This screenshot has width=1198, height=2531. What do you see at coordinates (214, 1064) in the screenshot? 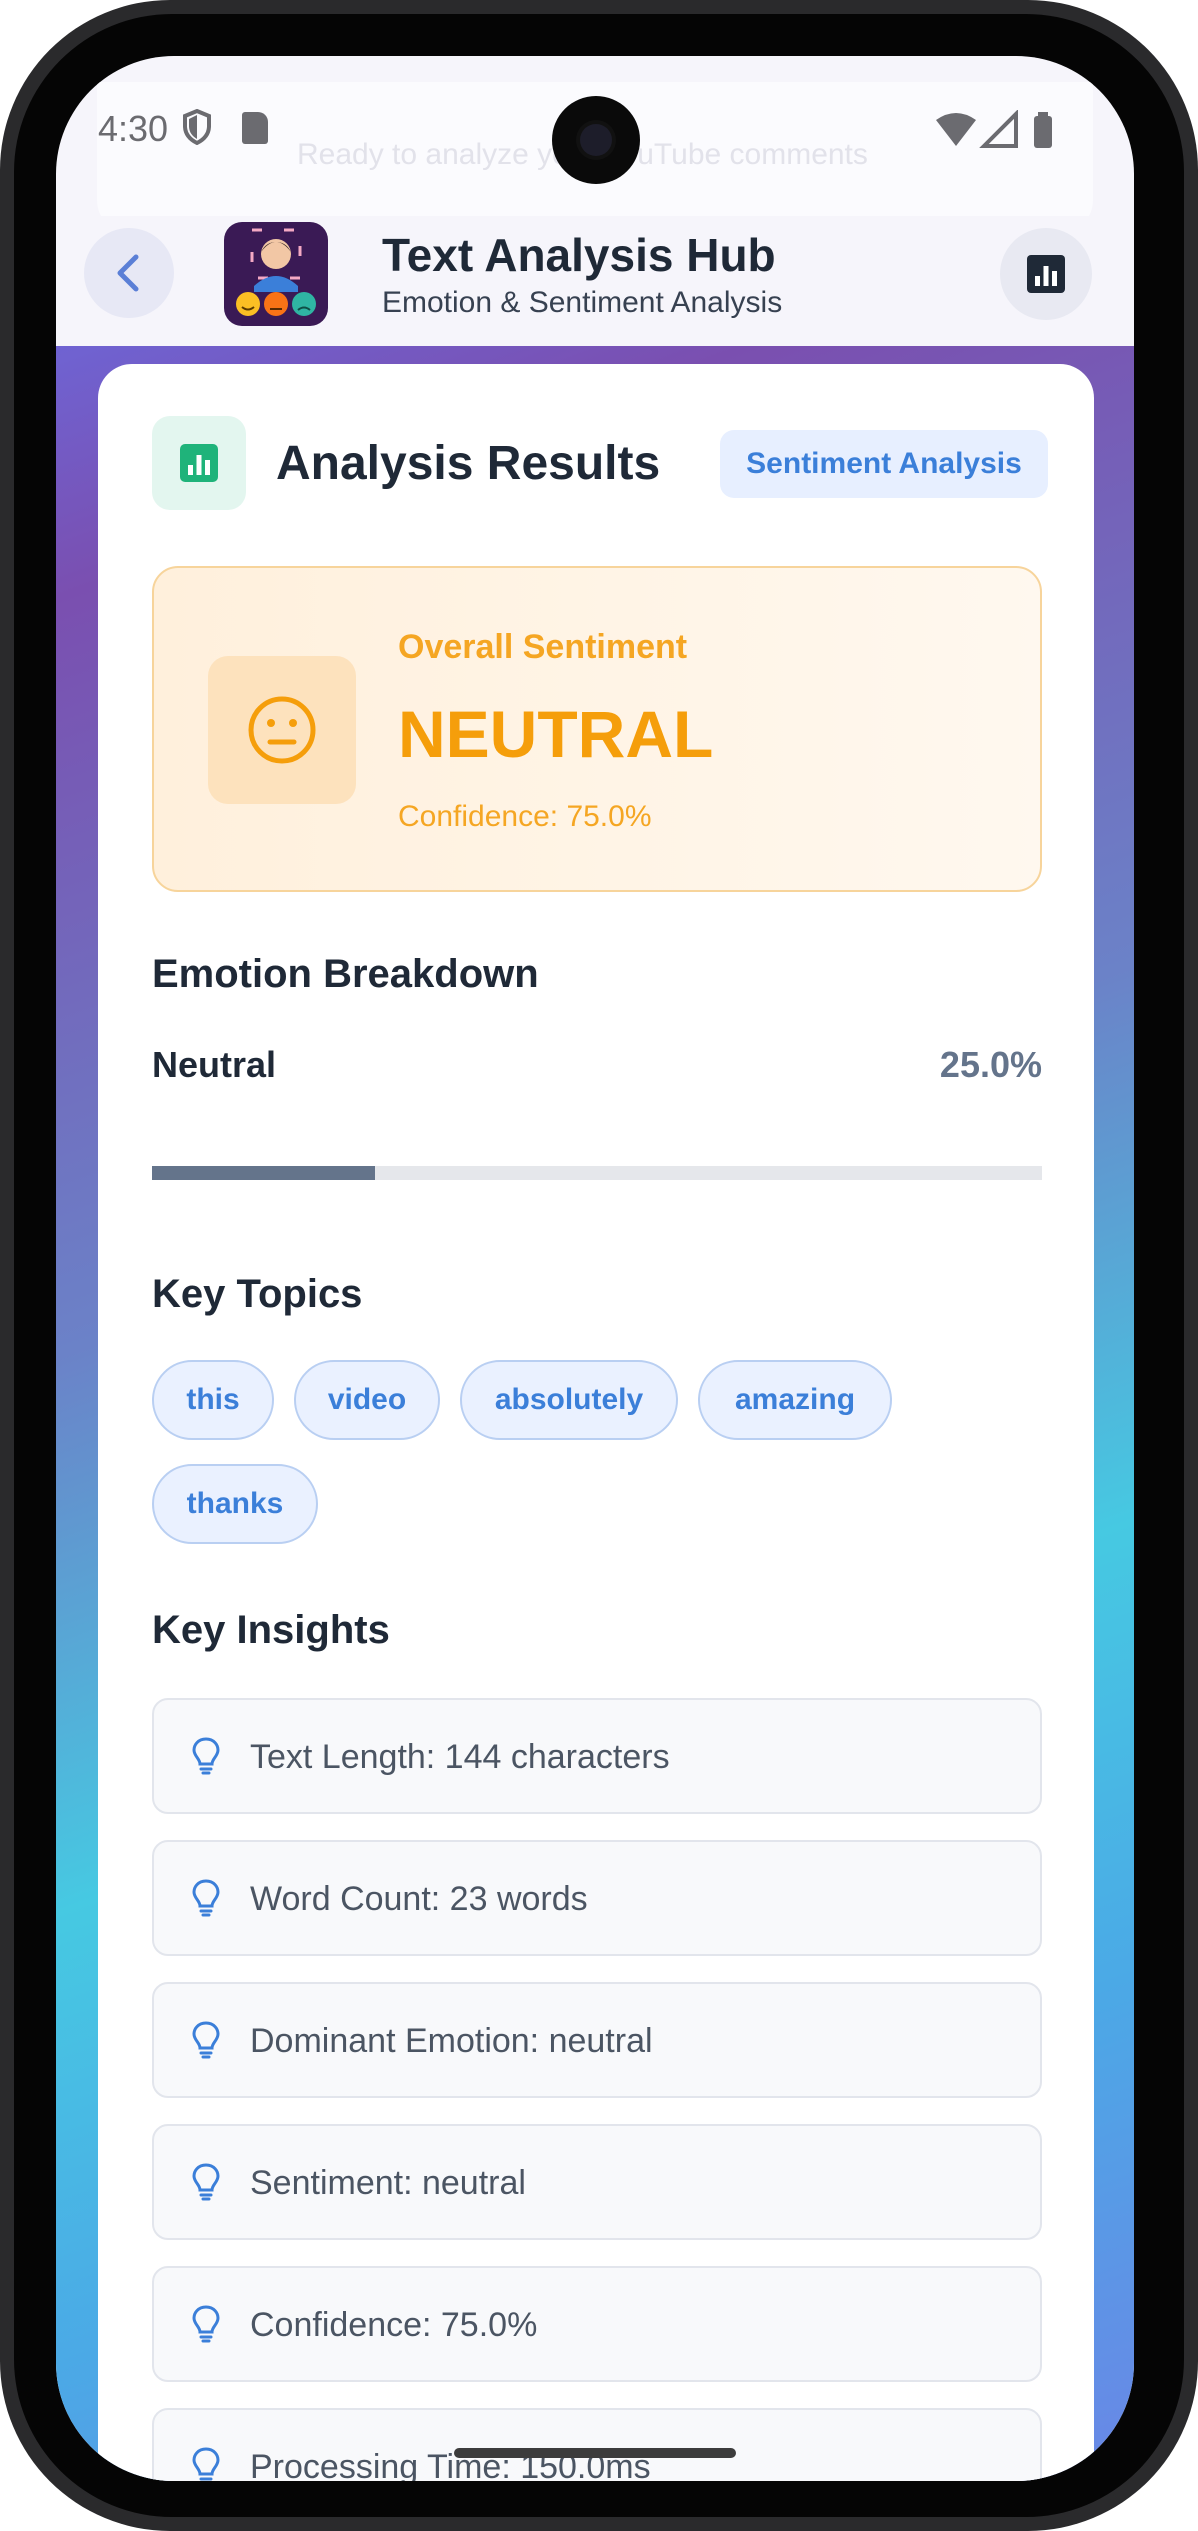
I see `emotion-label: Neutral` at bounding box center [214, 1064].